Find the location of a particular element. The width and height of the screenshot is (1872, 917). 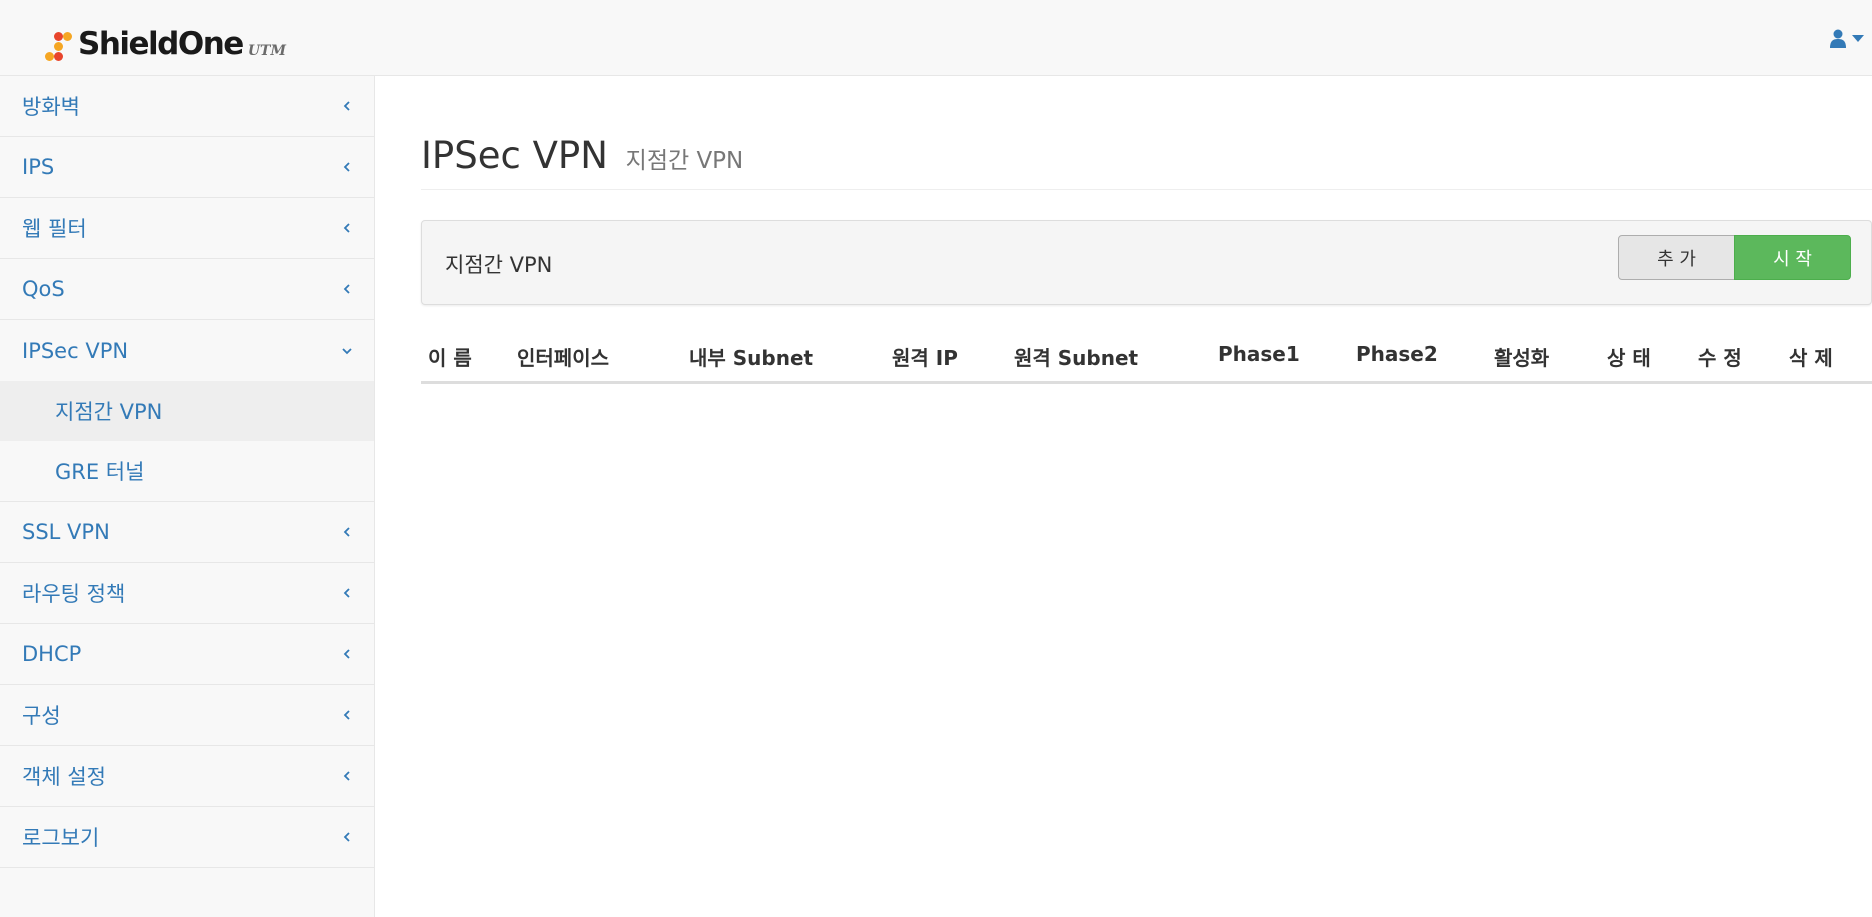

panel-title: 지점간 VPN is located at coordinates (499, 265).